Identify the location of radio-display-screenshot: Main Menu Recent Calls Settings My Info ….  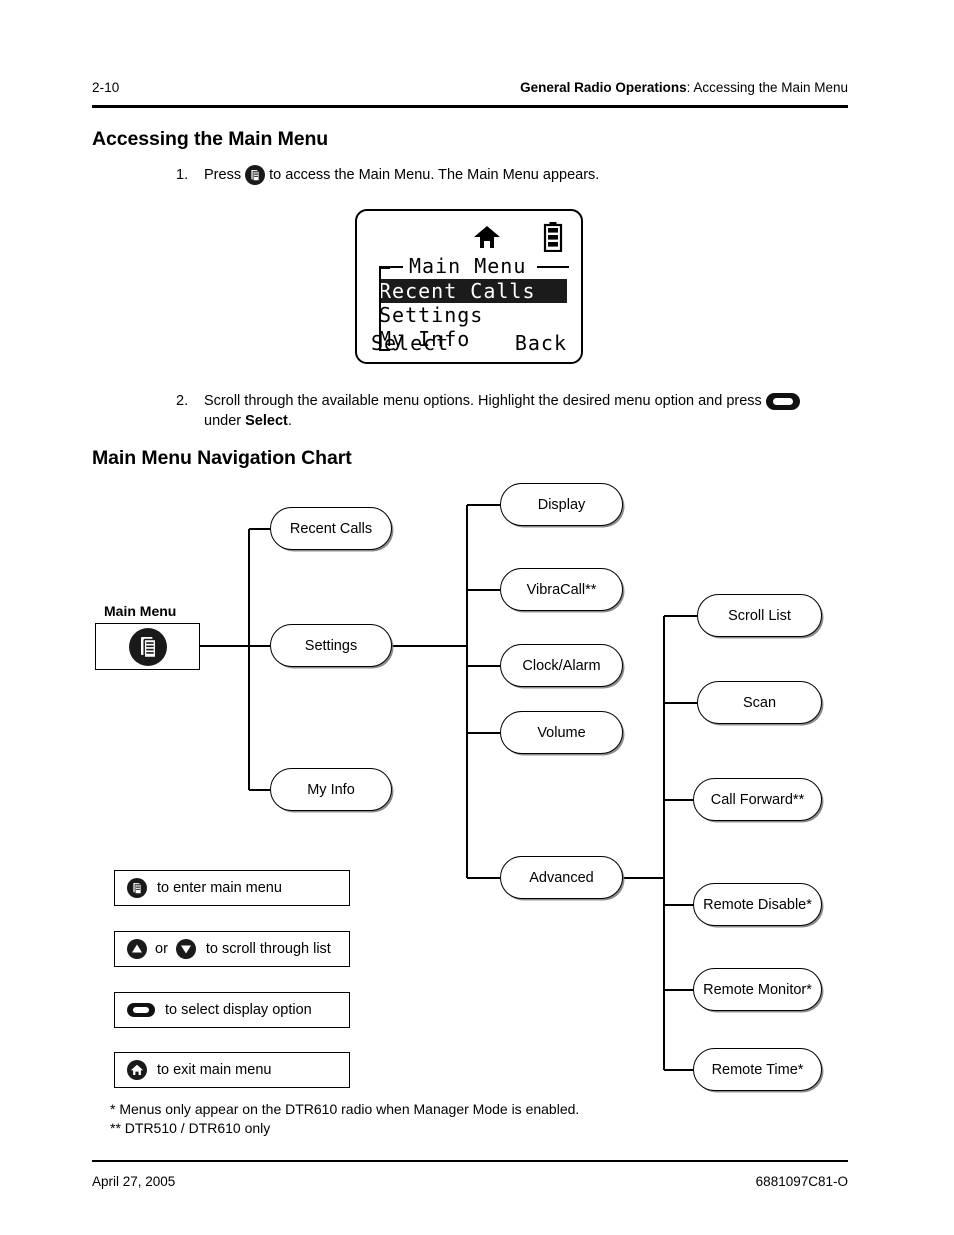
(469, 286).